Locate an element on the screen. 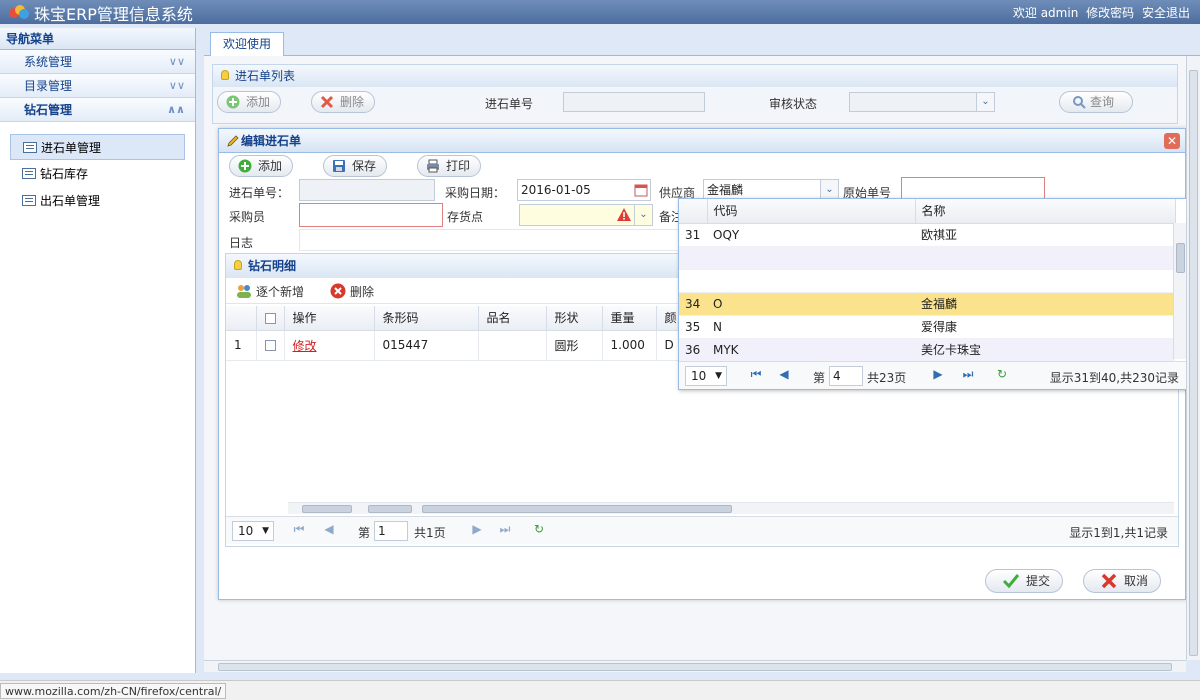 This screenshot has height=700, width=1200. page-vertical-scrollbar is located at coordinates (1193, 358).